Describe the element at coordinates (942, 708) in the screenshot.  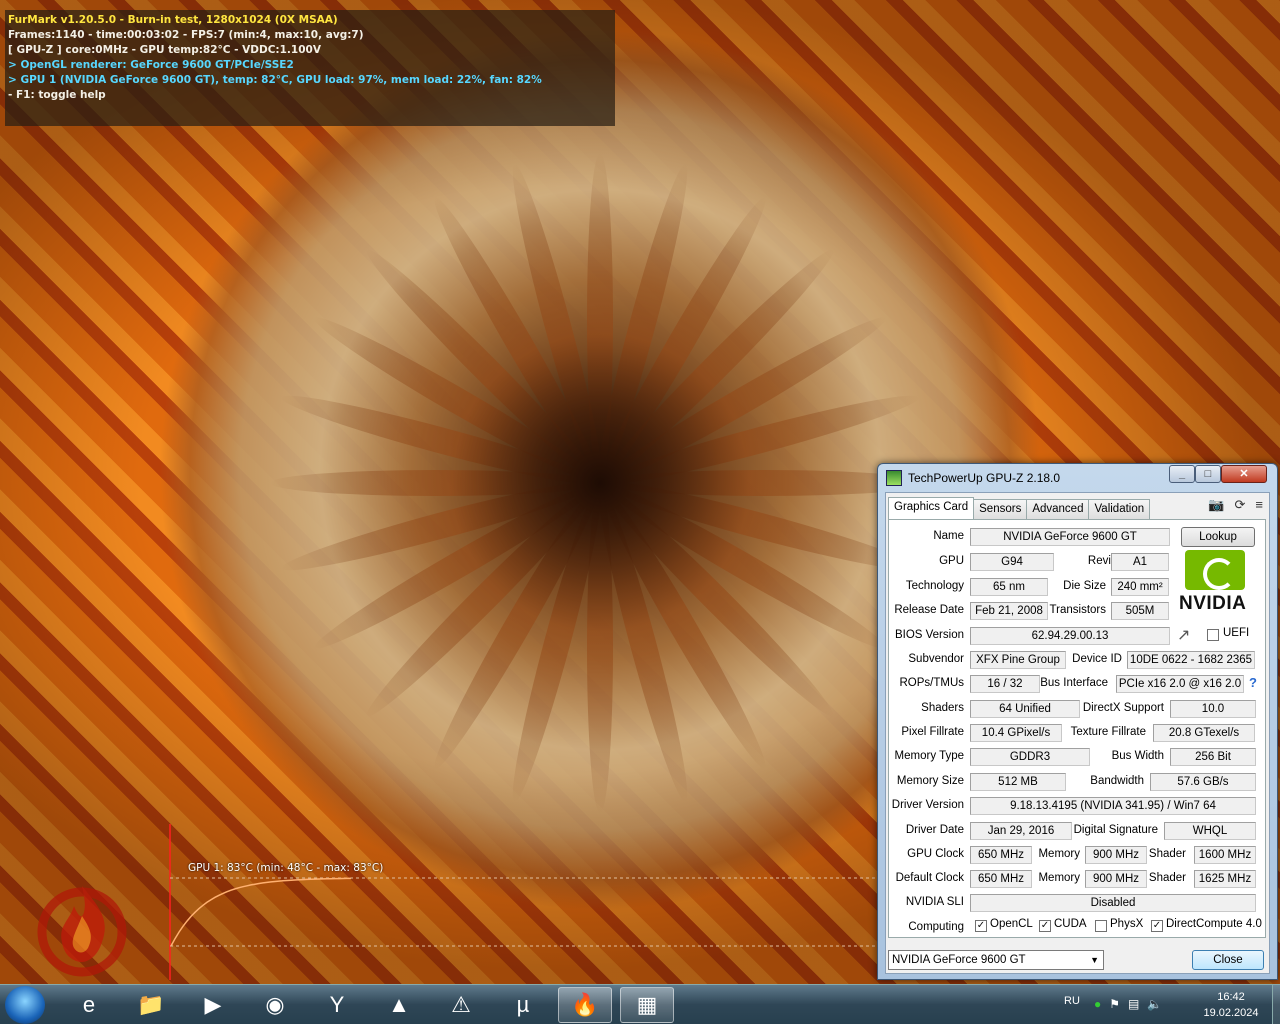
I see `shaders-label: Shaders` at that location.